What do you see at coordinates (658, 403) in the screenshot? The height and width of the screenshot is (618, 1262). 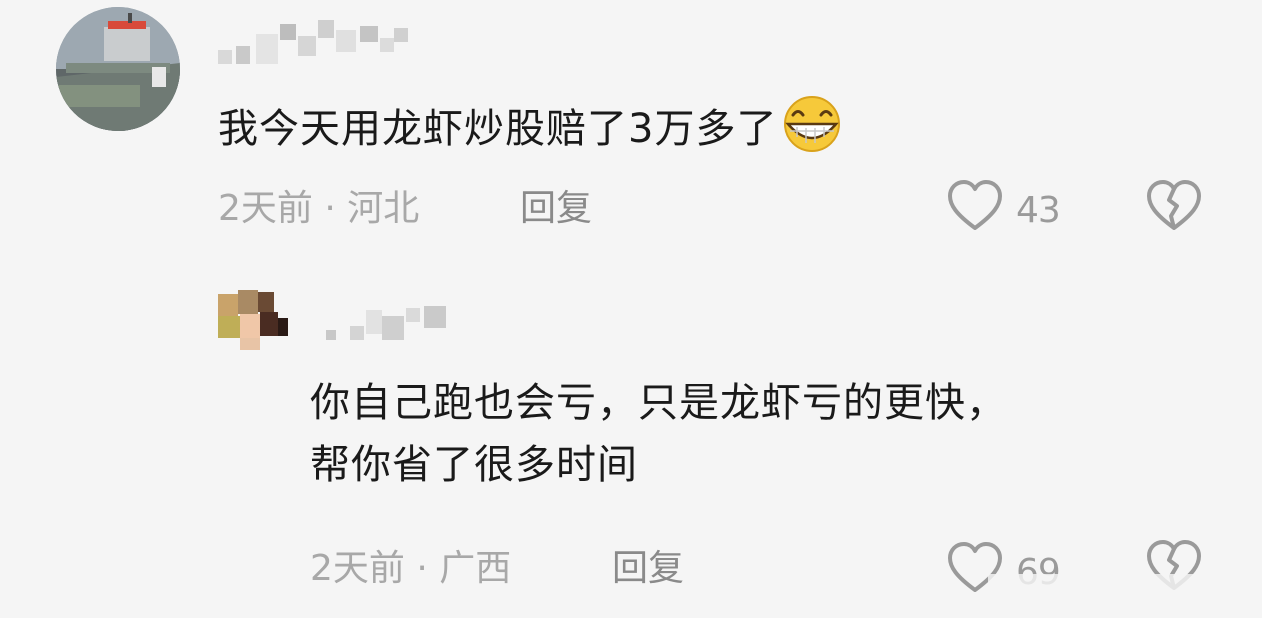 I see `reply-text-line1: 你自己跑也会亏，只是龙虾亏的更快，` at bounding box center [658, 403].